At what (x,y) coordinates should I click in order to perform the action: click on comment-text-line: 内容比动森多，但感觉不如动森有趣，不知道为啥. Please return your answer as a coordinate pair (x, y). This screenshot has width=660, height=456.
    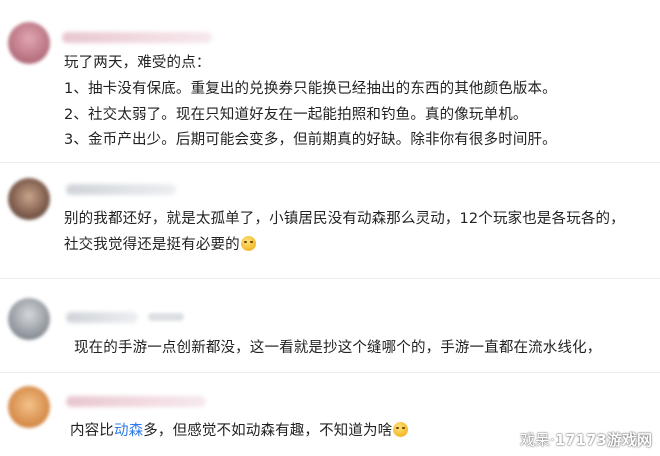
    Looking at the image, I should click on (239, 431).